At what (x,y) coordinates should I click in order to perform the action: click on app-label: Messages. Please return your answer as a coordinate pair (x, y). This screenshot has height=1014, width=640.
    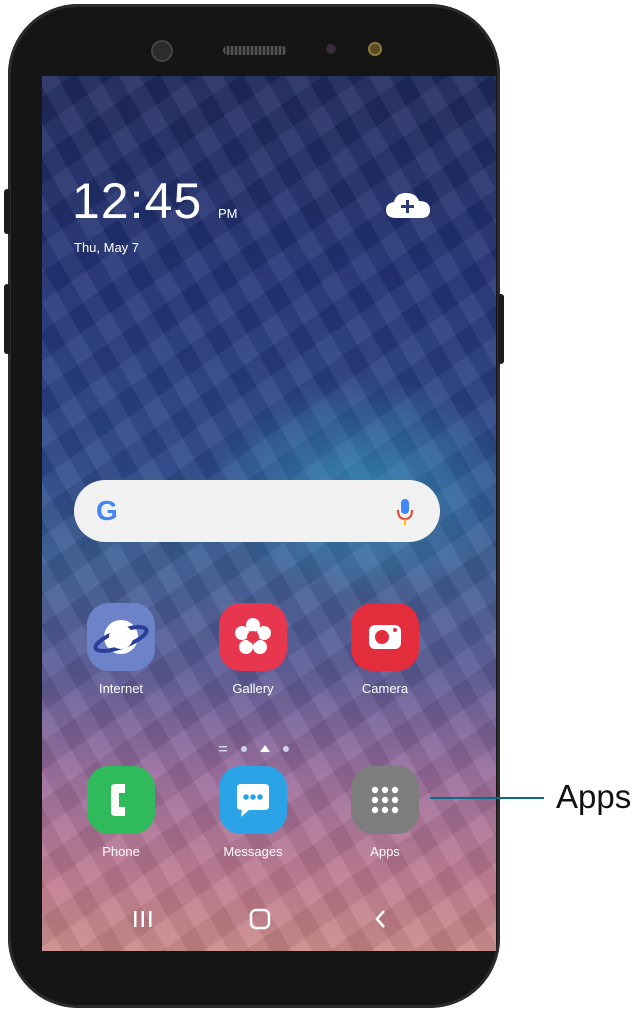
    Looking at the image, I should click on (253, 851).